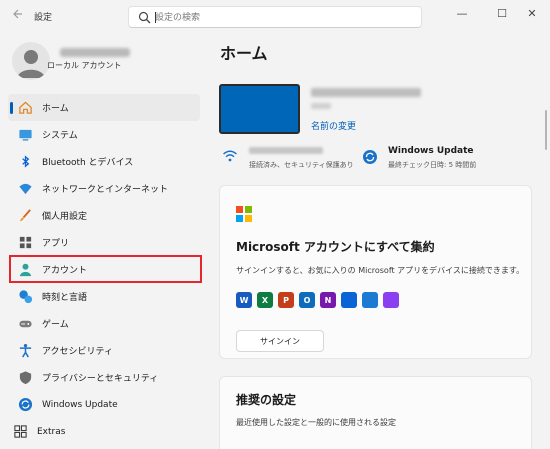 This screenshot has width=550, height=449. I want to click on sidebar-item-network: ネットワークとインターネット, so click(104, 188).